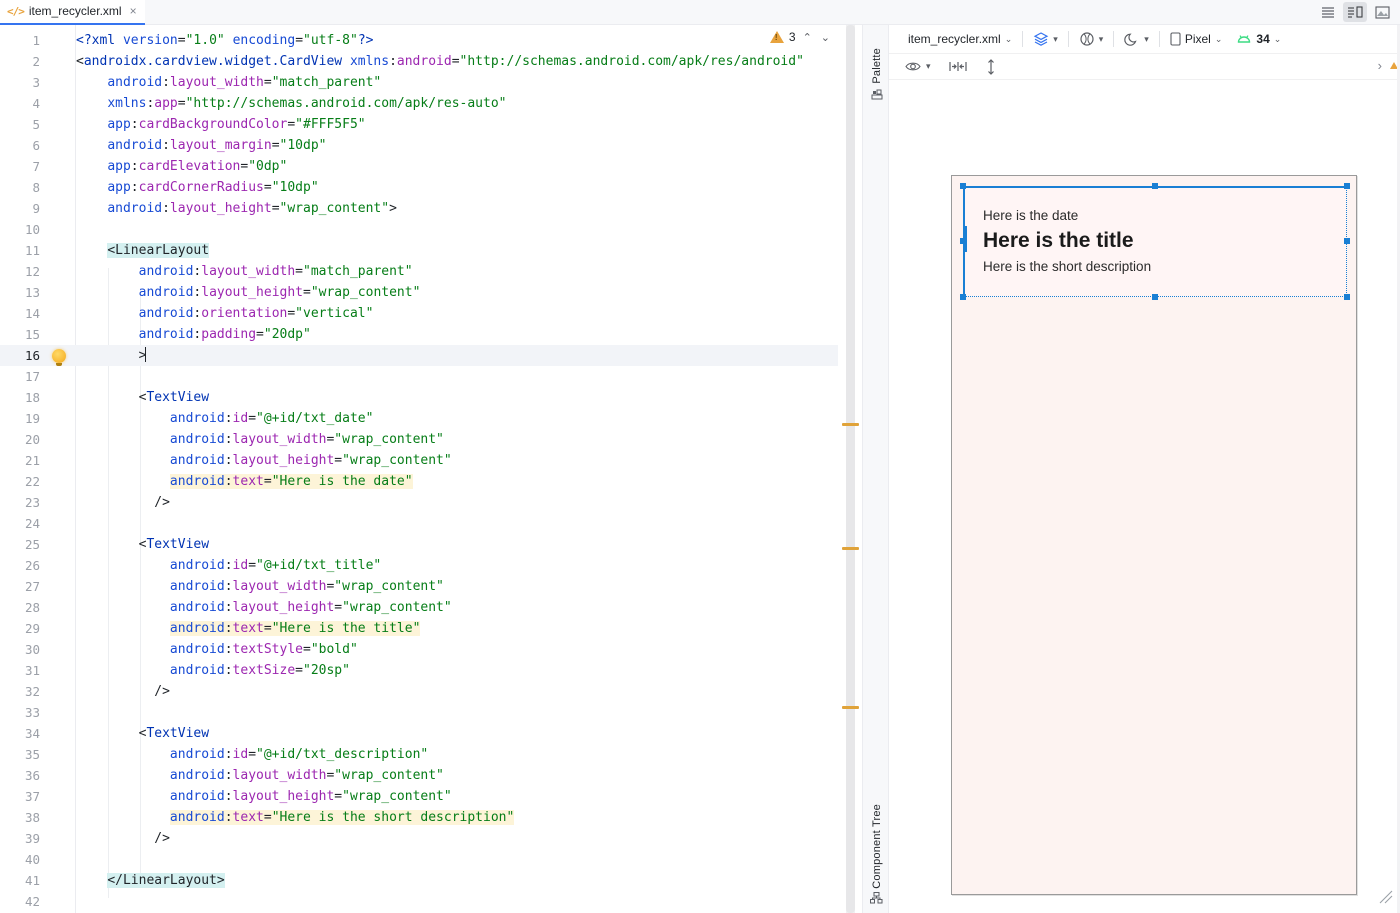 The height and width of the screenshot is (913, 1400). Describe the element at coordinates (457, 355) in the screenshot. I see `code-line: >` at that location.